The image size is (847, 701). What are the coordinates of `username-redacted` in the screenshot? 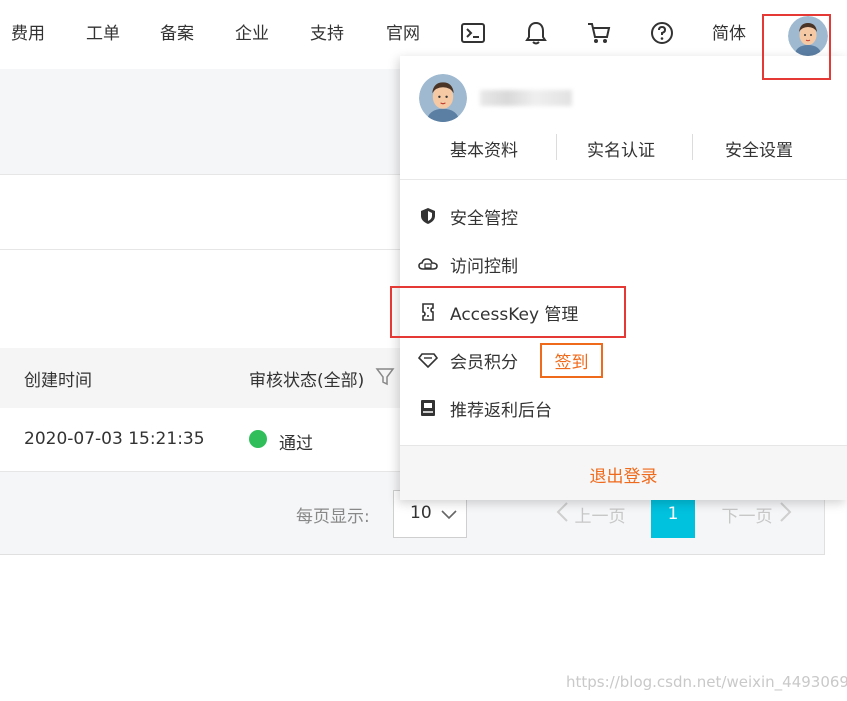 It's located at (526, 98).